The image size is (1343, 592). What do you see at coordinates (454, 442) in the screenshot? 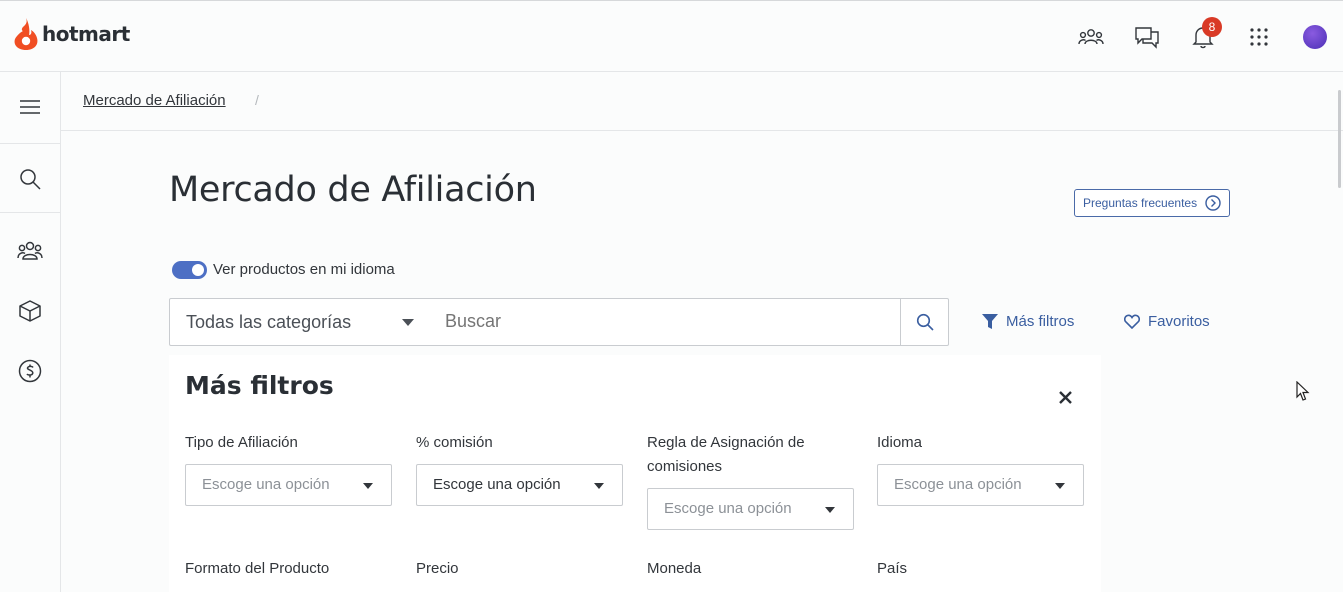
I see `filter-label-comision: % comisión` at bounding box center [454, 442].